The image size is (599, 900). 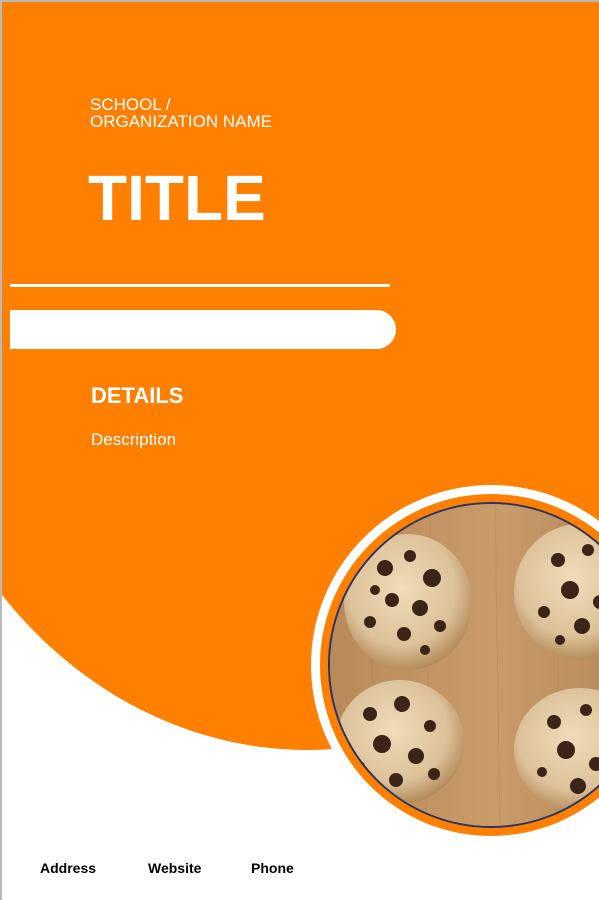 I want to click on divider-line, so click(x=200, y=285).